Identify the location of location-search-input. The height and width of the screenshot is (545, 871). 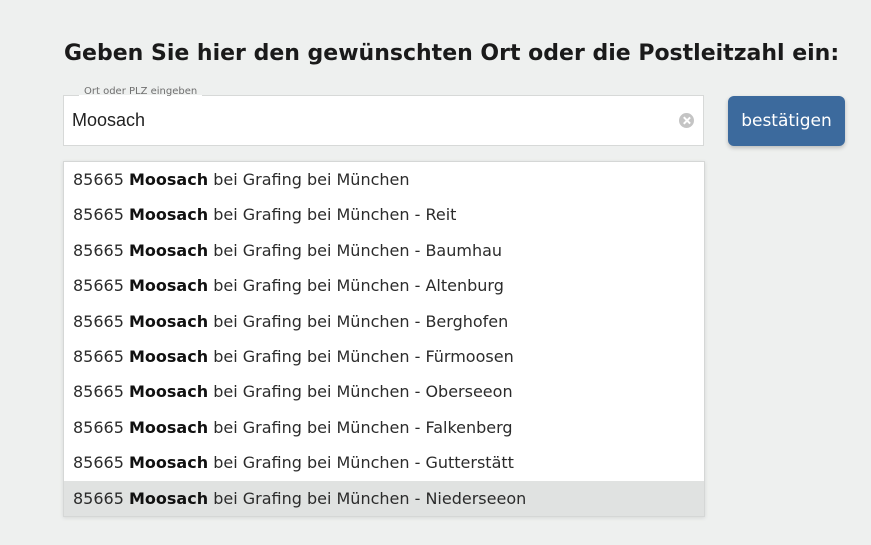
(372, 120).